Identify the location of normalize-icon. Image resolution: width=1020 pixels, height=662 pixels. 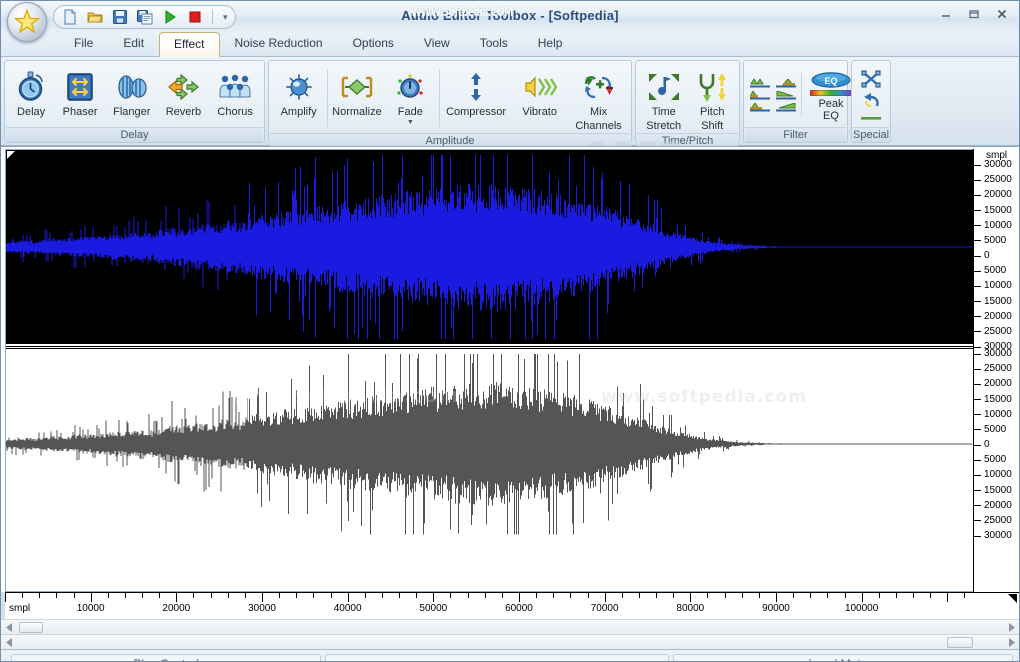
(357, 87).